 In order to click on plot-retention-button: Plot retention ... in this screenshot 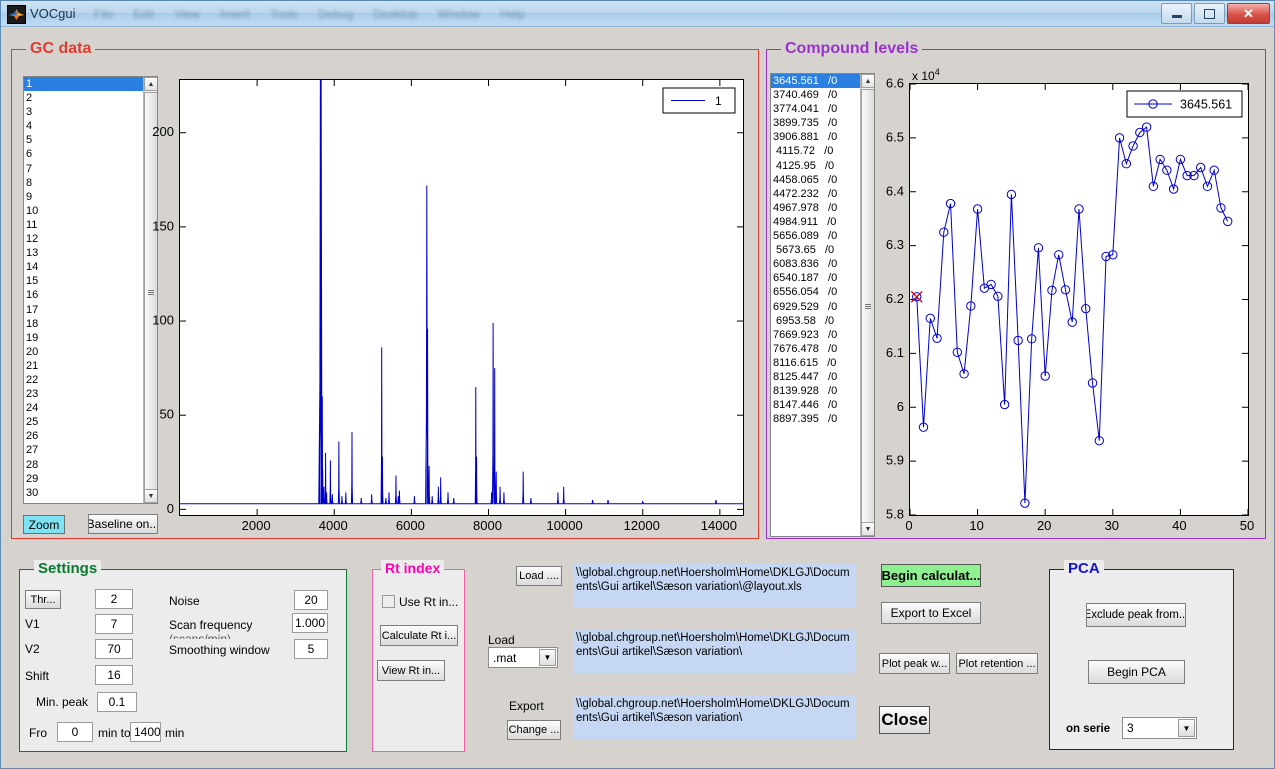, I will do `click(997, 663)`.